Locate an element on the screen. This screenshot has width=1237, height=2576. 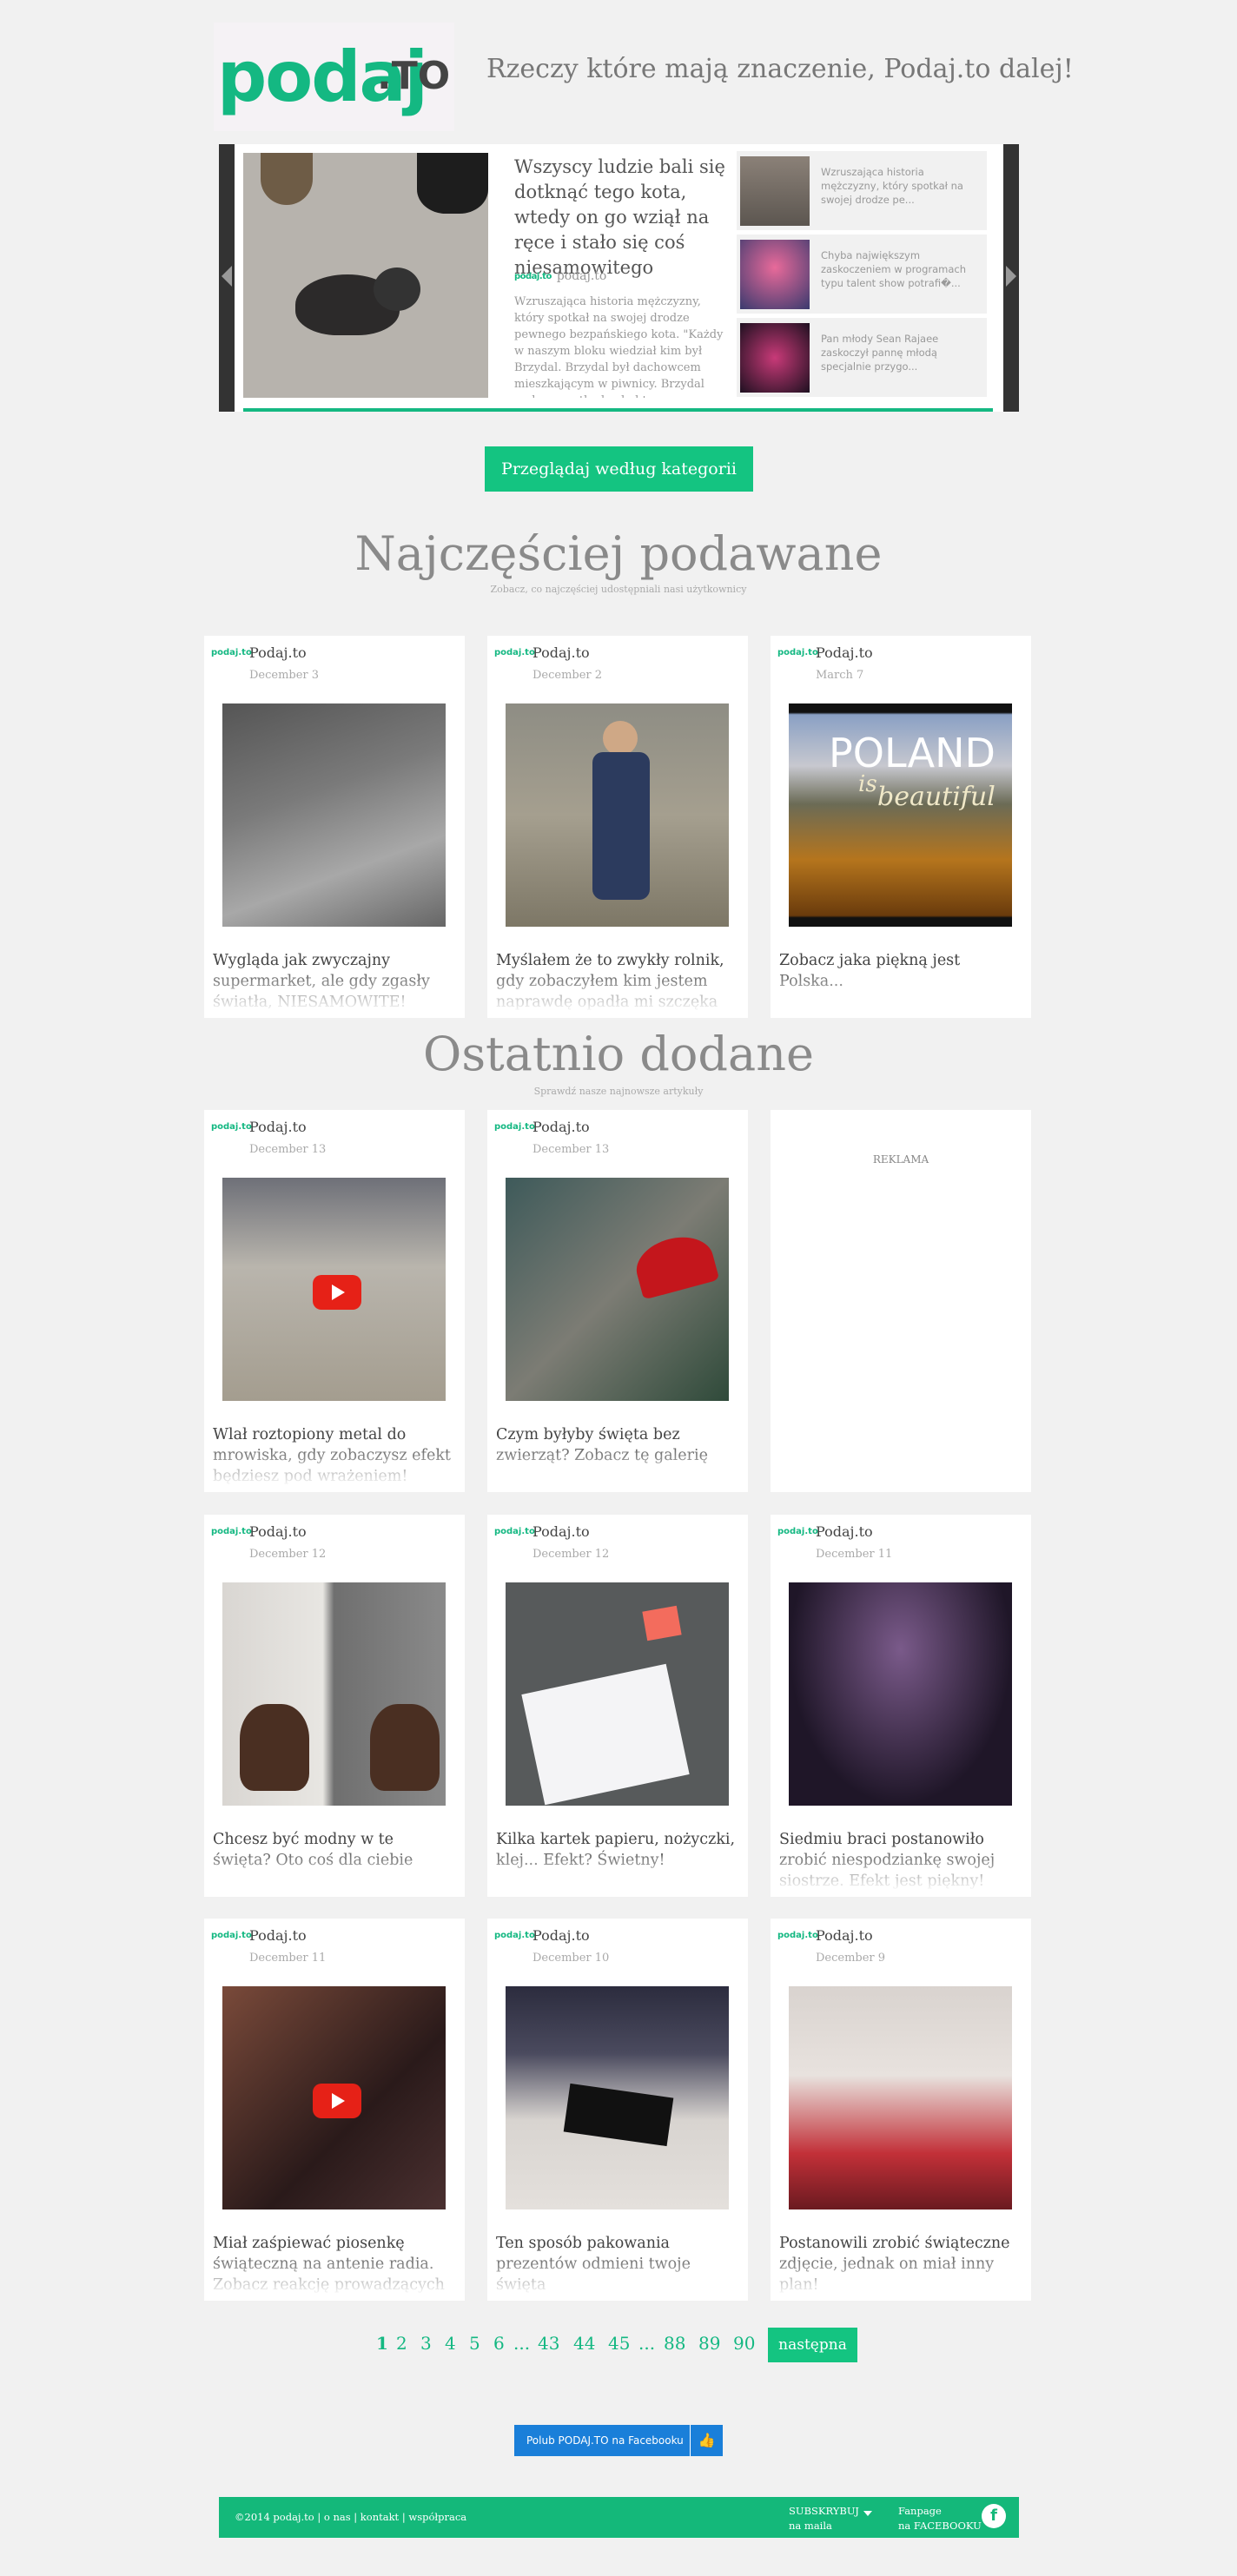
featured-source: podaj.to podaj.to is located at coordinates (560, 276).